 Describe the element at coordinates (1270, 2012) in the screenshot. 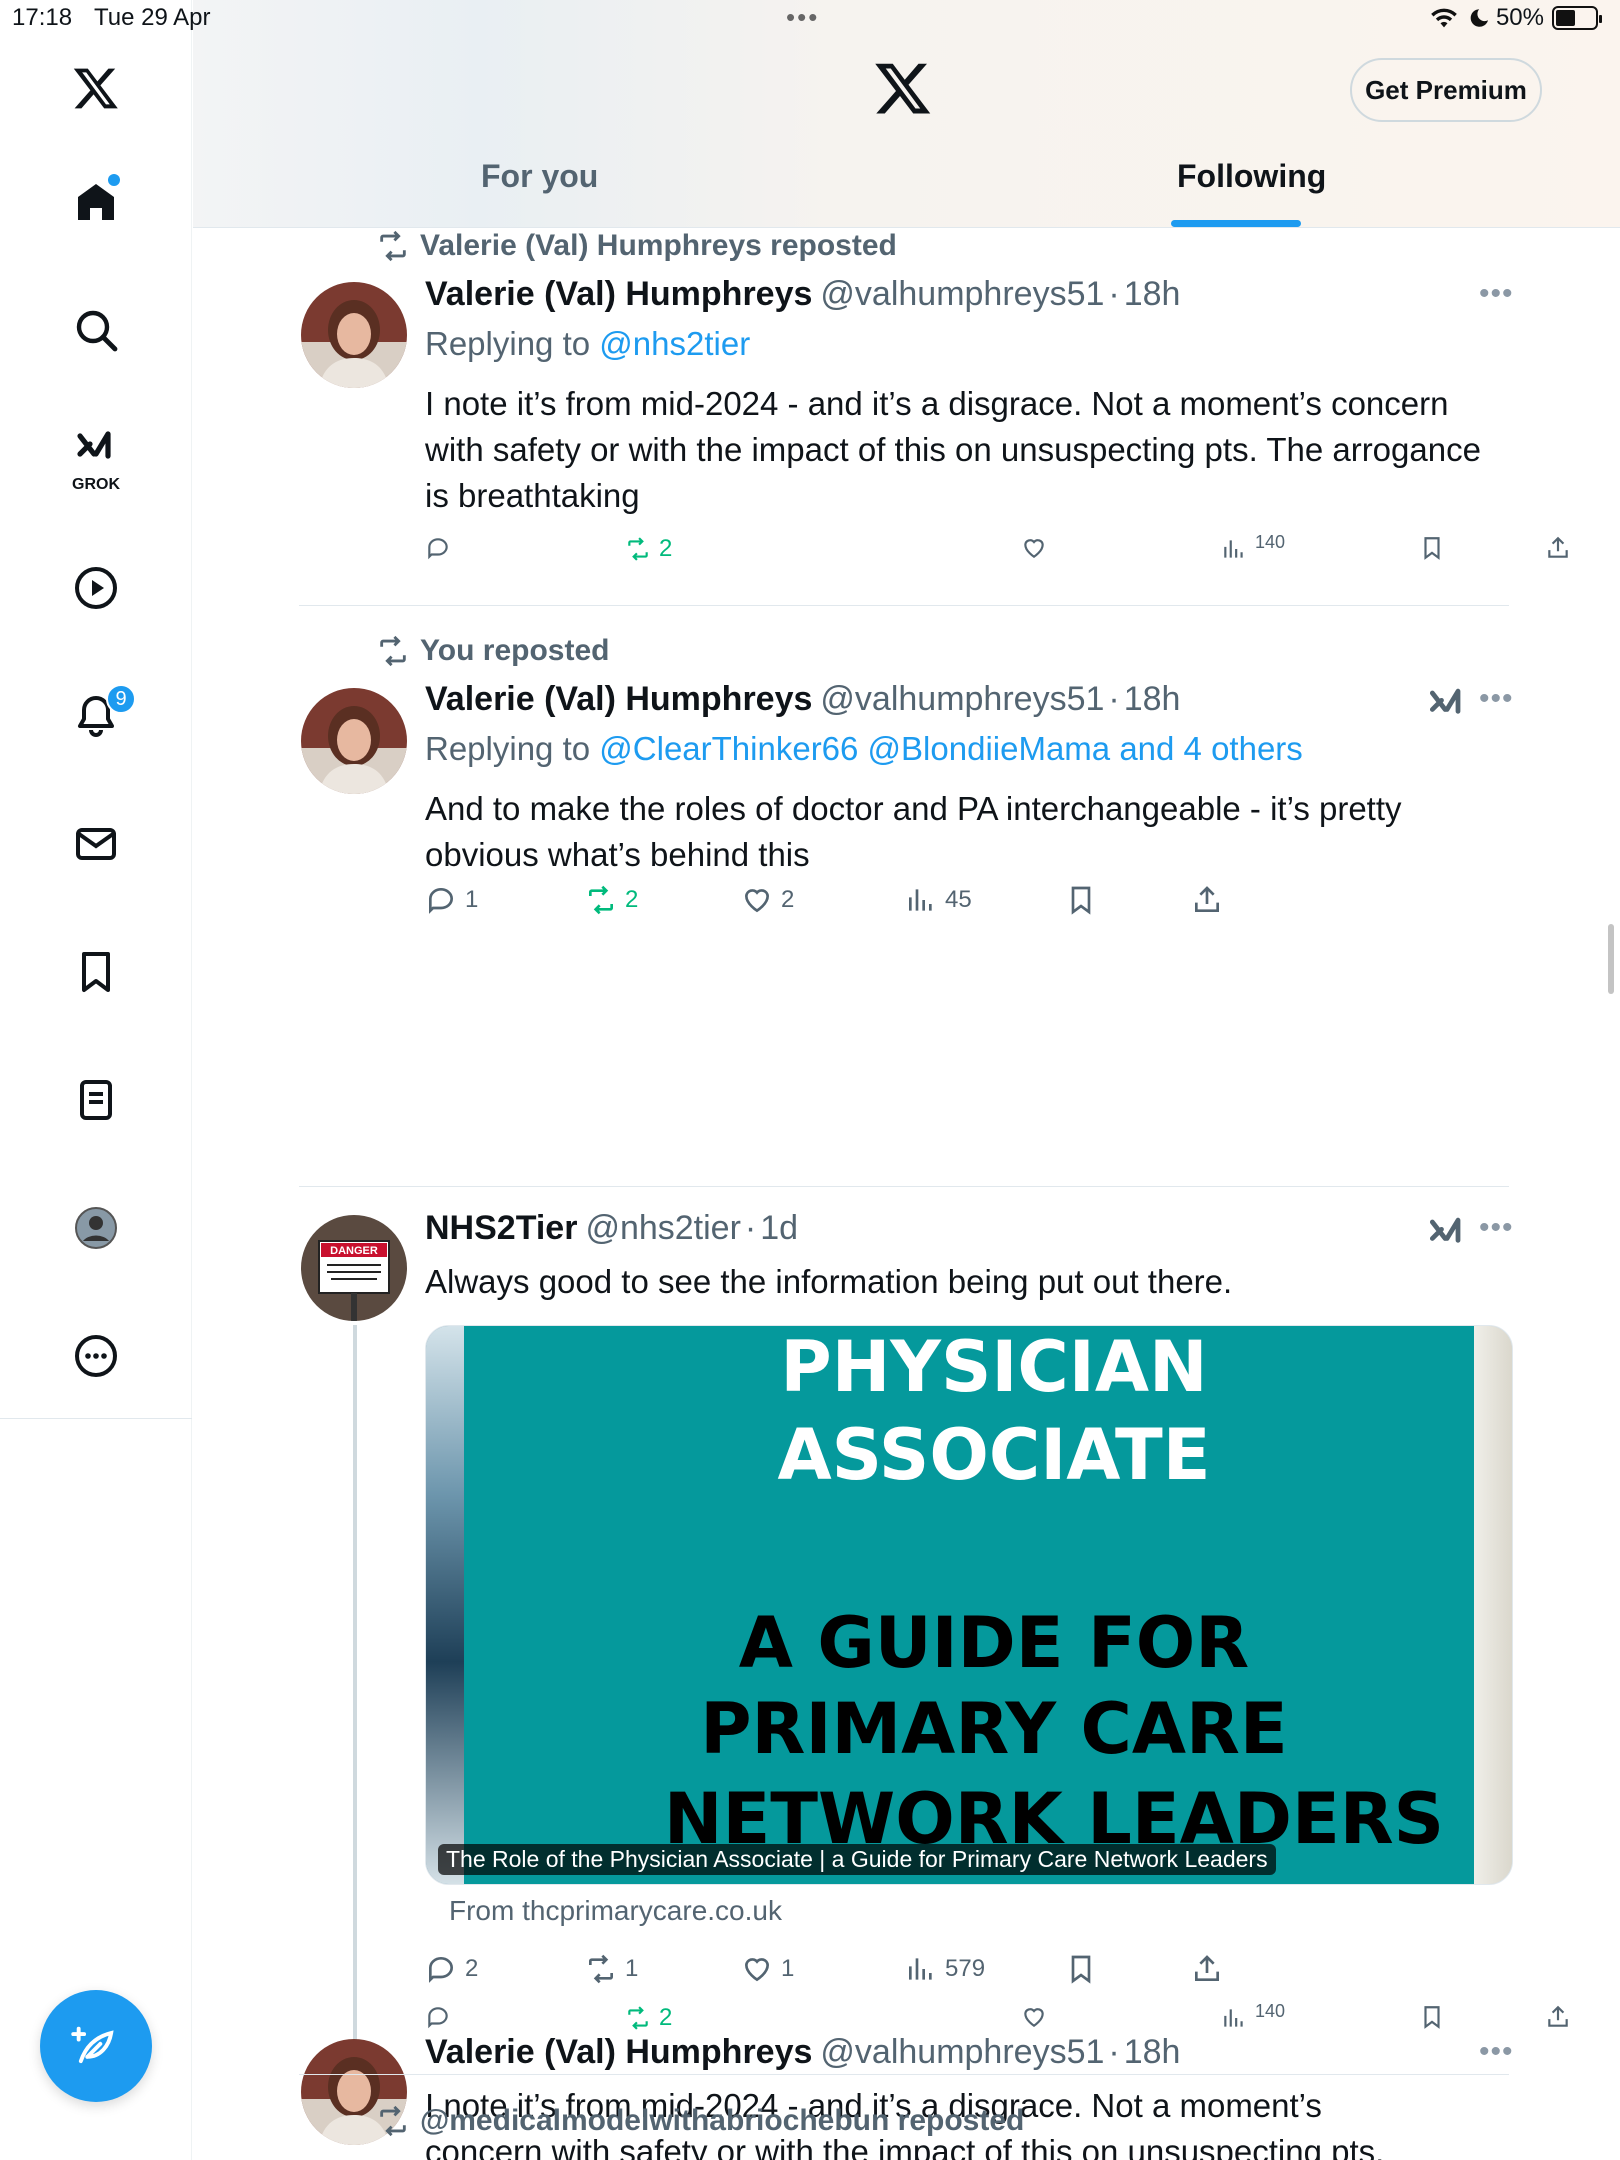

I see `views-count: 140` at that location.